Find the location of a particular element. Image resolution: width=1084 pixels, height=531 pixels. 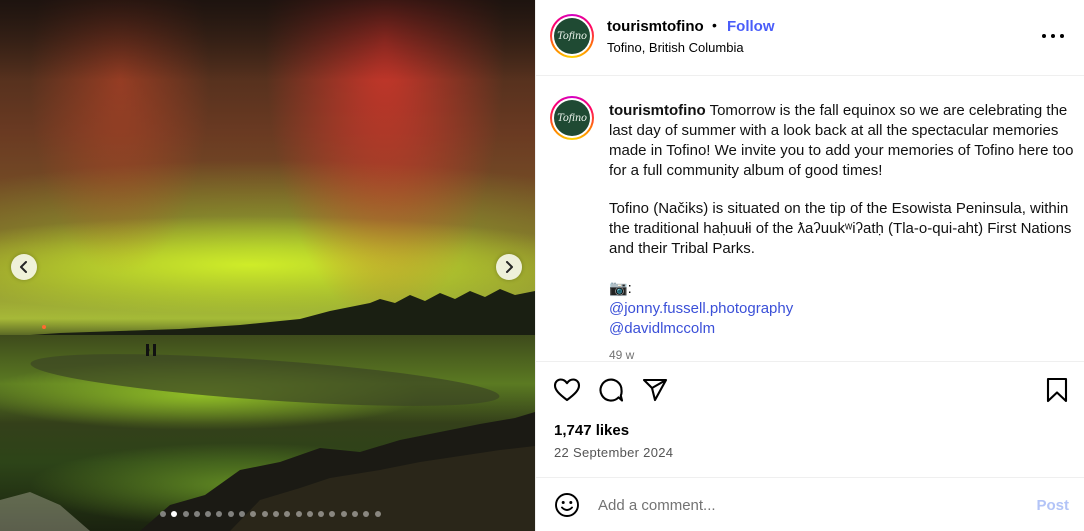

likes-count: 1,747 likes is located at coordinates (591, 430).